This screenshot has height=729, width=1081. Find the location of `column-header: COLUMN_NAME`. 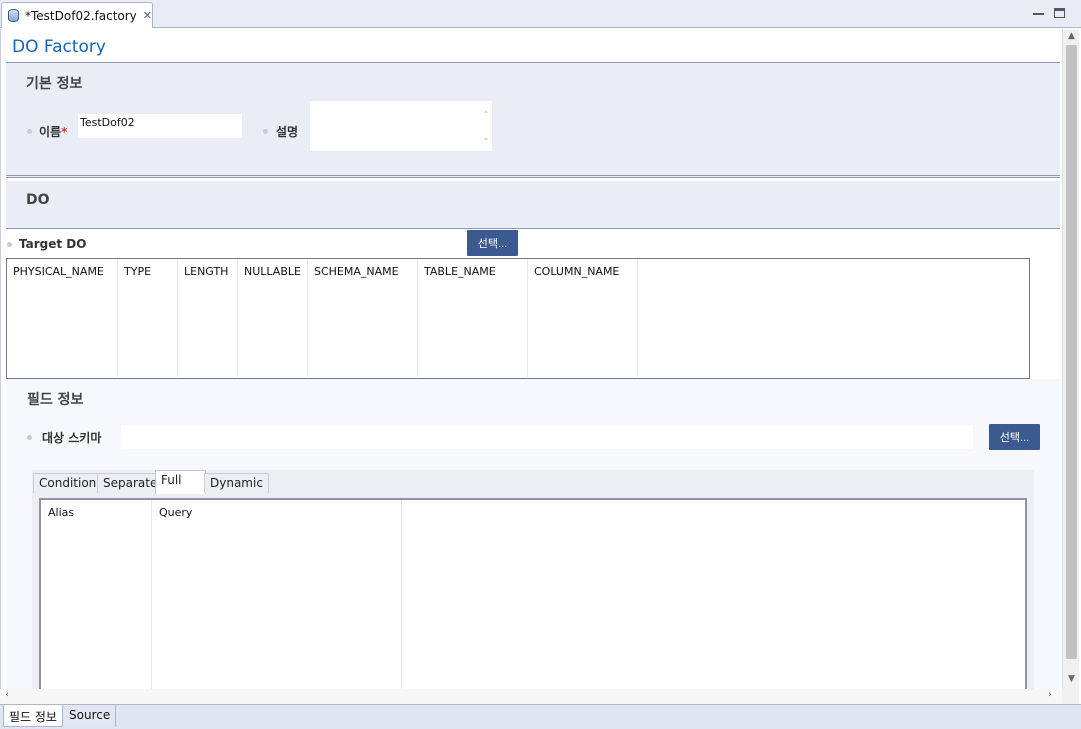

column-header: COLUMN_NAME is located at coordinates (583, 318).